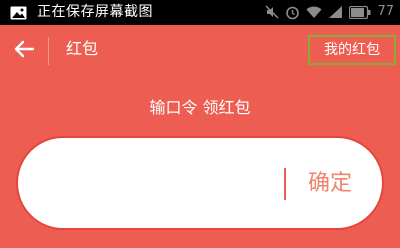  Describe the element at coordinates (164, 183) in the screenshot. I see `command-input` at that location.